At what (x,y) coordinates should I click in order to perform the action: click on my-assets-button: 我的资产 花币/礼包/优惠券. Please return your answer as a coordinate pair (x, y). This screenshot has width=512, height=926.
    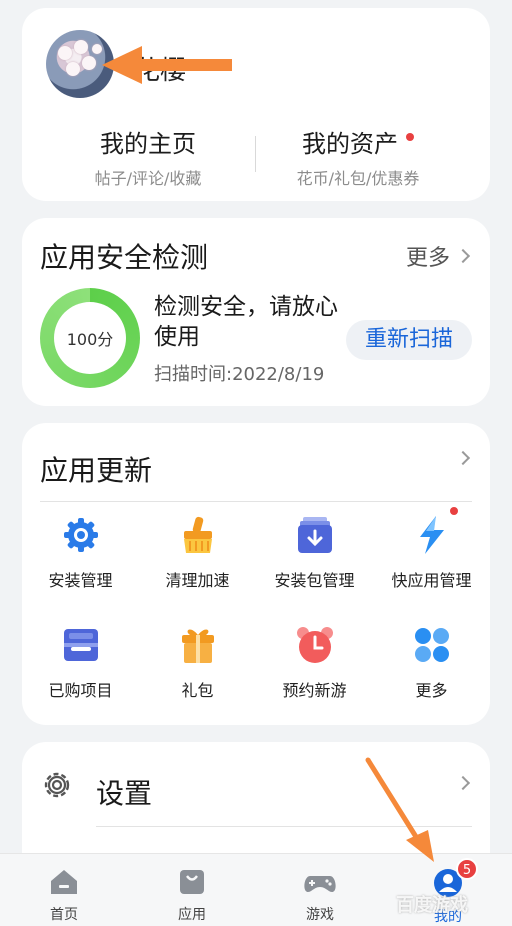
    Looking at the image, I should click on (358, 156).